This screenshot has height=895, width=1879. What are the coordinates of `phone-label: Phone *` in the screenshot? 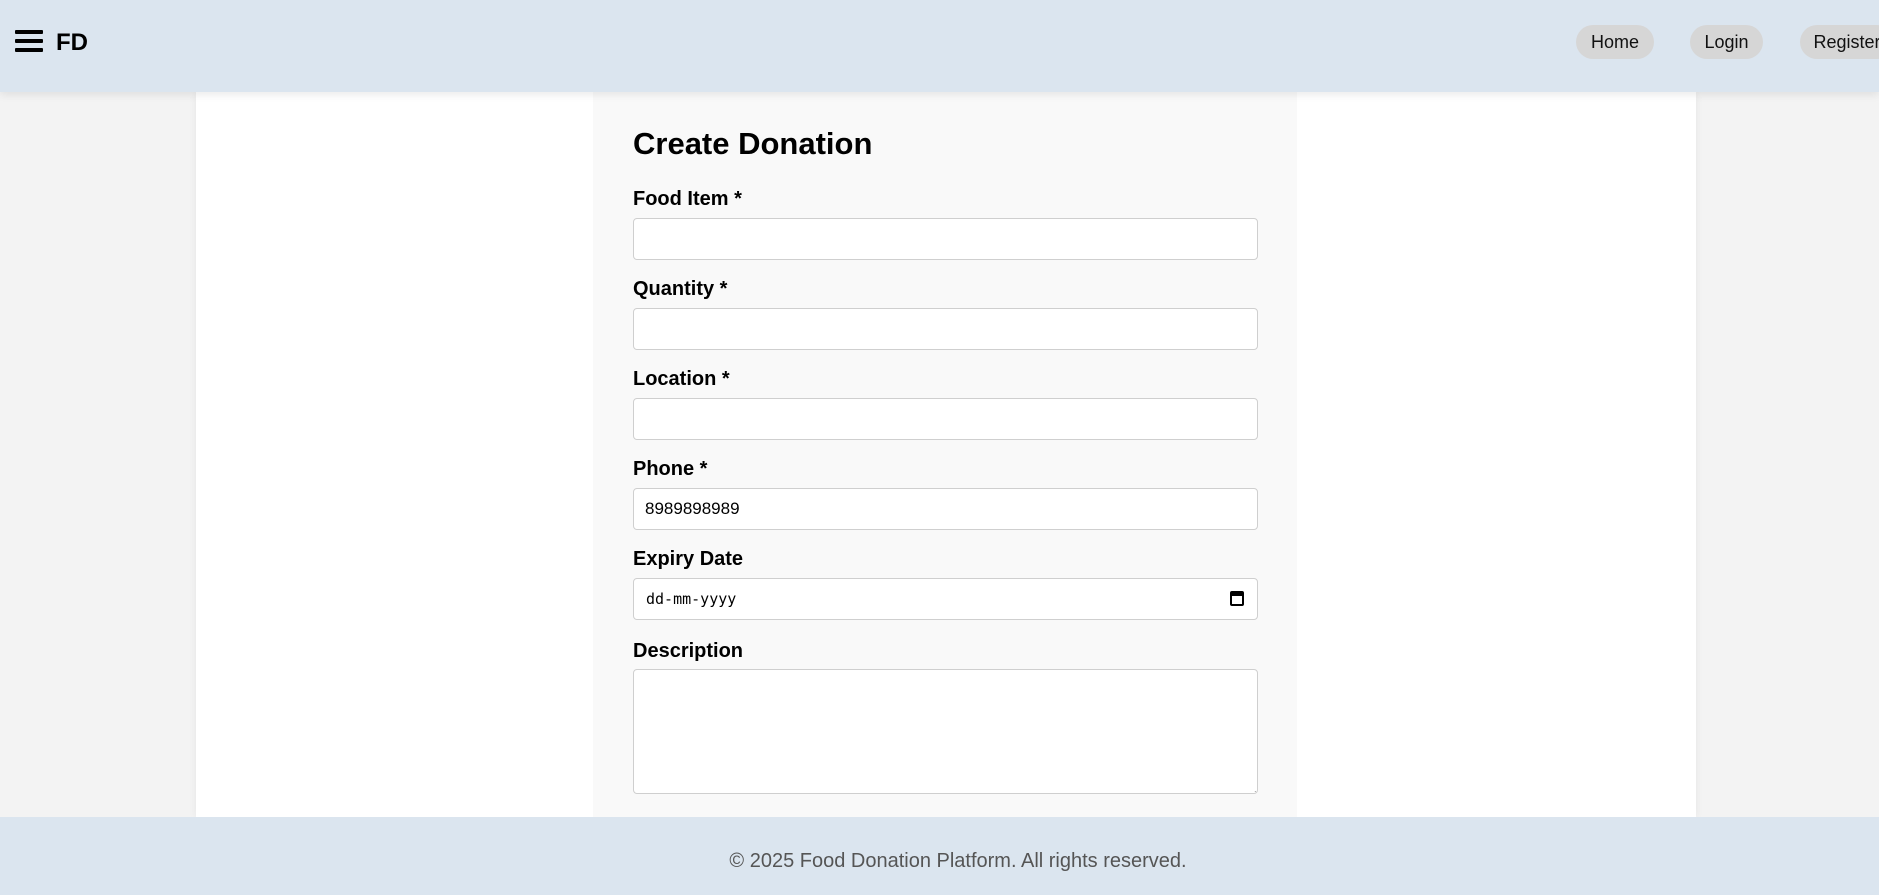 It's located at (670, 469).